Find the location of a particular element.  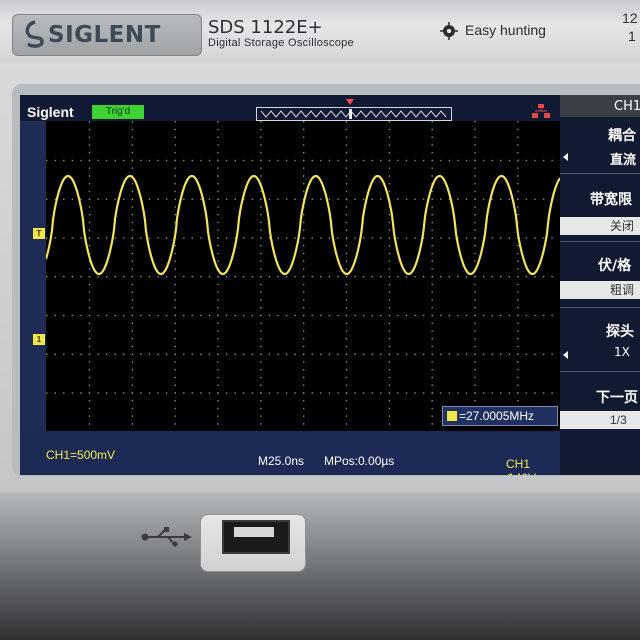

memory-position-bar is located at coordinates (354, 114).